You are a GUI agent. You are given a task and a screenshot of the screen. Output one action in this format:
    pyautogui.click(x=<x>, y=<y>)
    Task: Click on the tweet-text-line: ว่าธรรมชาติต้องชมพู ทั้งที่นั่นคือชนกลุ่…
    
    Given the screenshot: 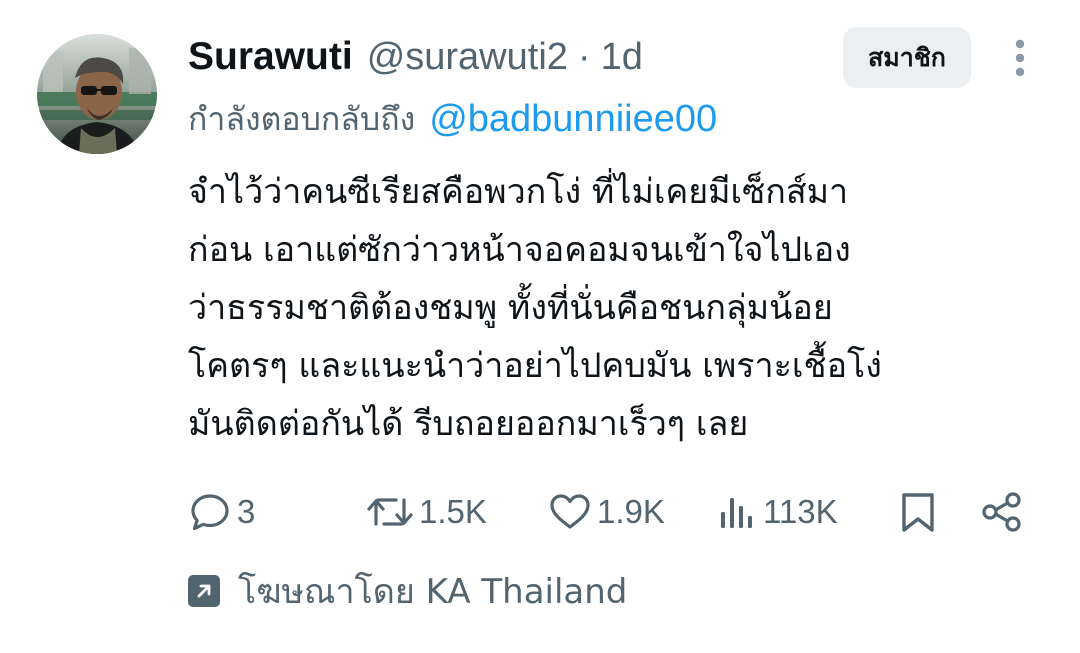 What is the action you would take?
    pyautogui.click(x=510, y=308)
    